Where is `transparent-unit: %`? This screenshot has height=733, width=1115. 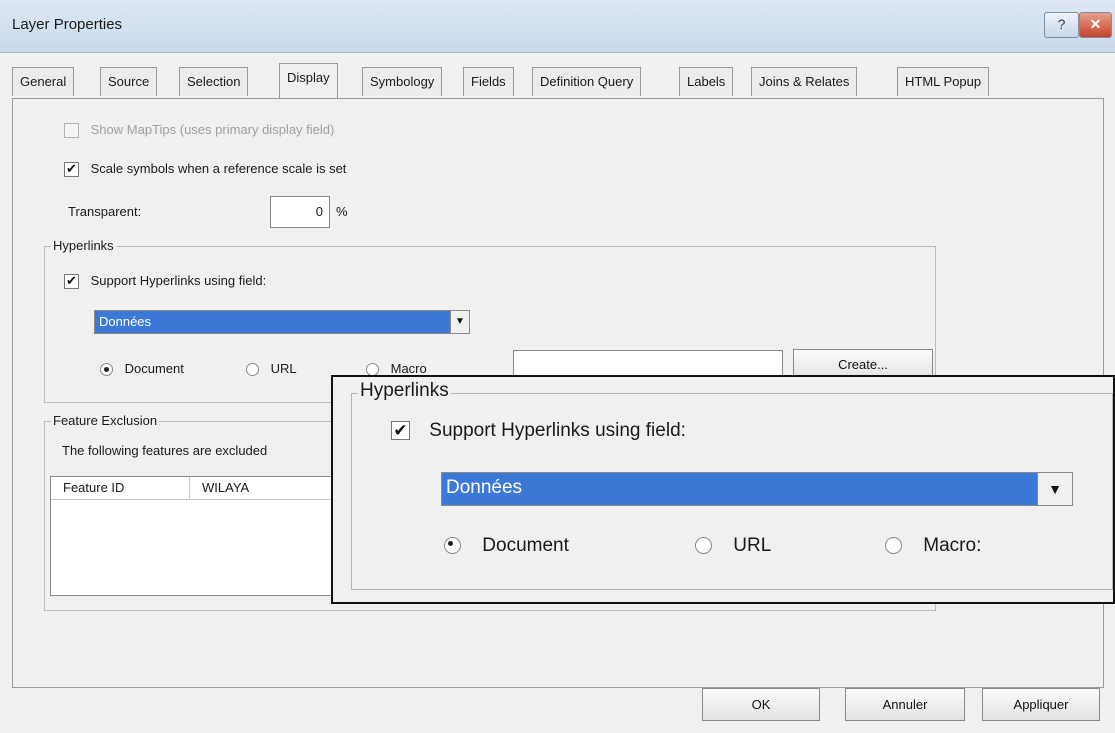 transparent-unit: % is located at coordinates (342, 211).